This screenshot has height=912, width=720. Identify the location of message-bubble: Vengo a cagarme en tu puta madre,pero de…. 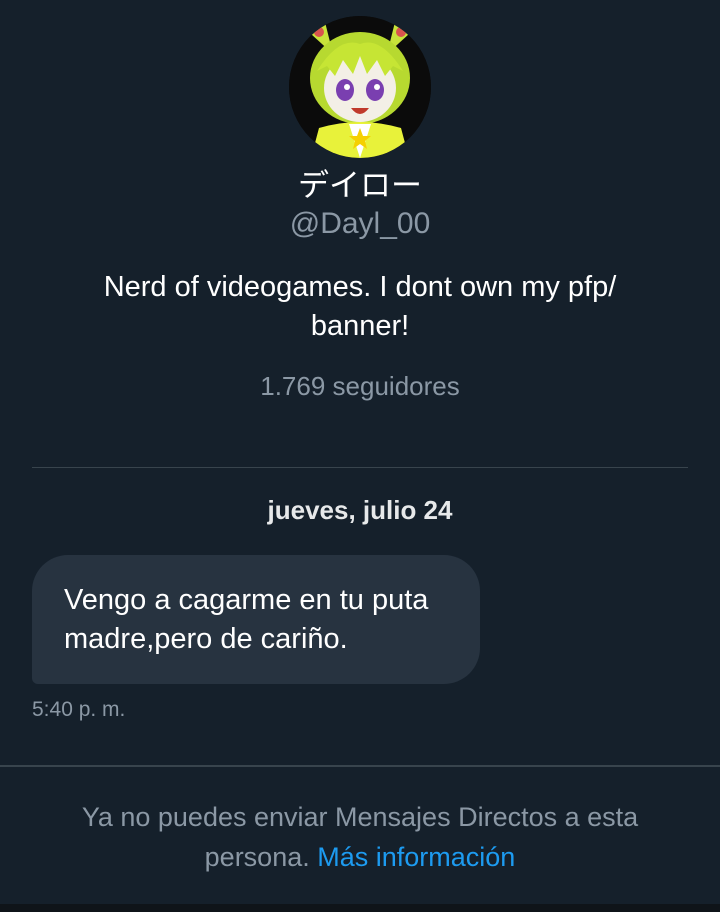
(256, 619).